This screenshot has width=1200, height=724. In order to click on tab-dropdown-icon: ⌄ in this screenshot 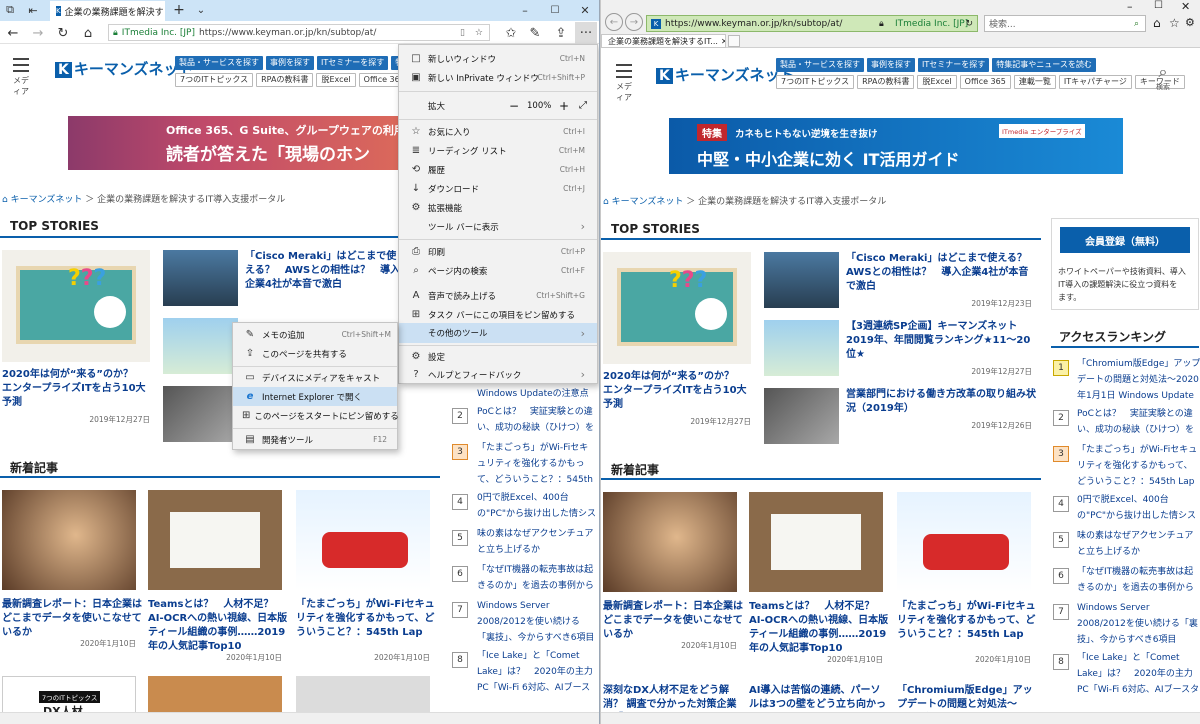, I will do `click(201, 10)`.